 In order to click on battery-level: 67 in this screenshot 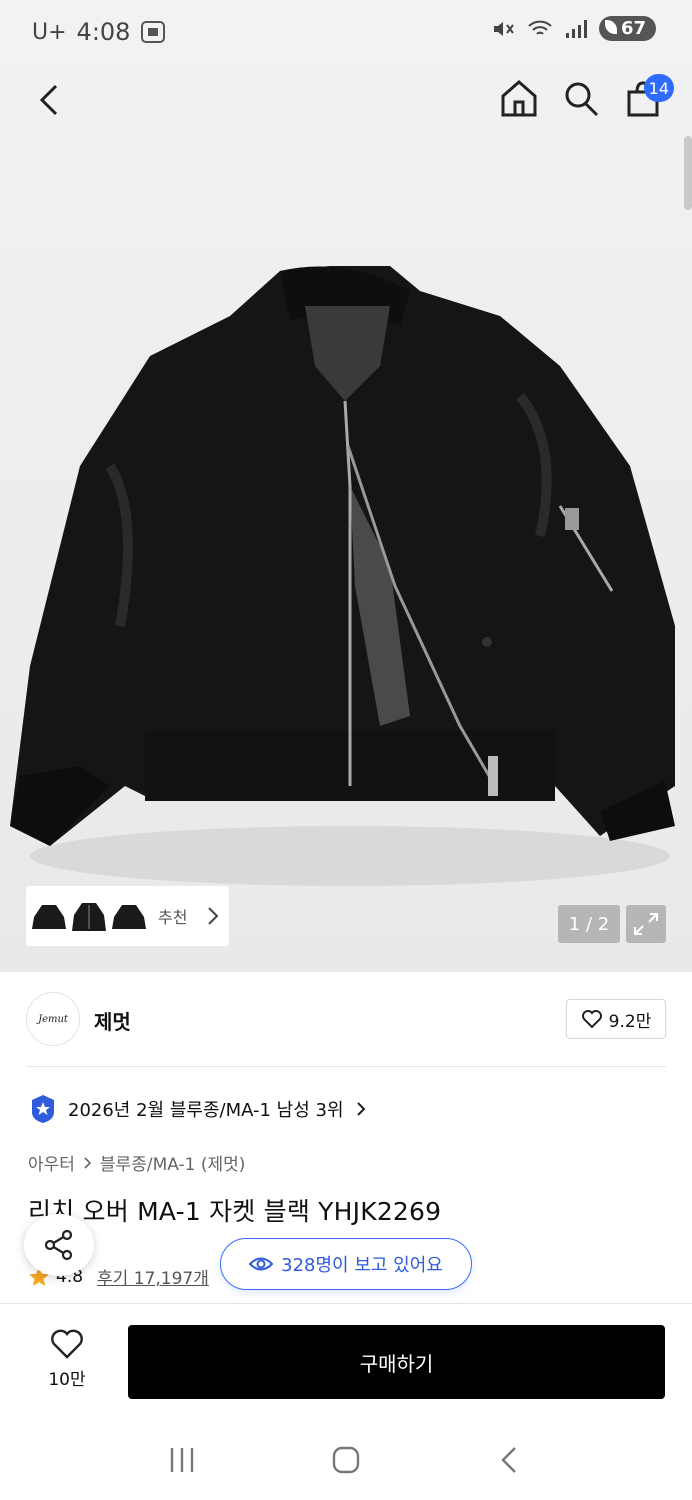, I will do `click(633, 28)`.